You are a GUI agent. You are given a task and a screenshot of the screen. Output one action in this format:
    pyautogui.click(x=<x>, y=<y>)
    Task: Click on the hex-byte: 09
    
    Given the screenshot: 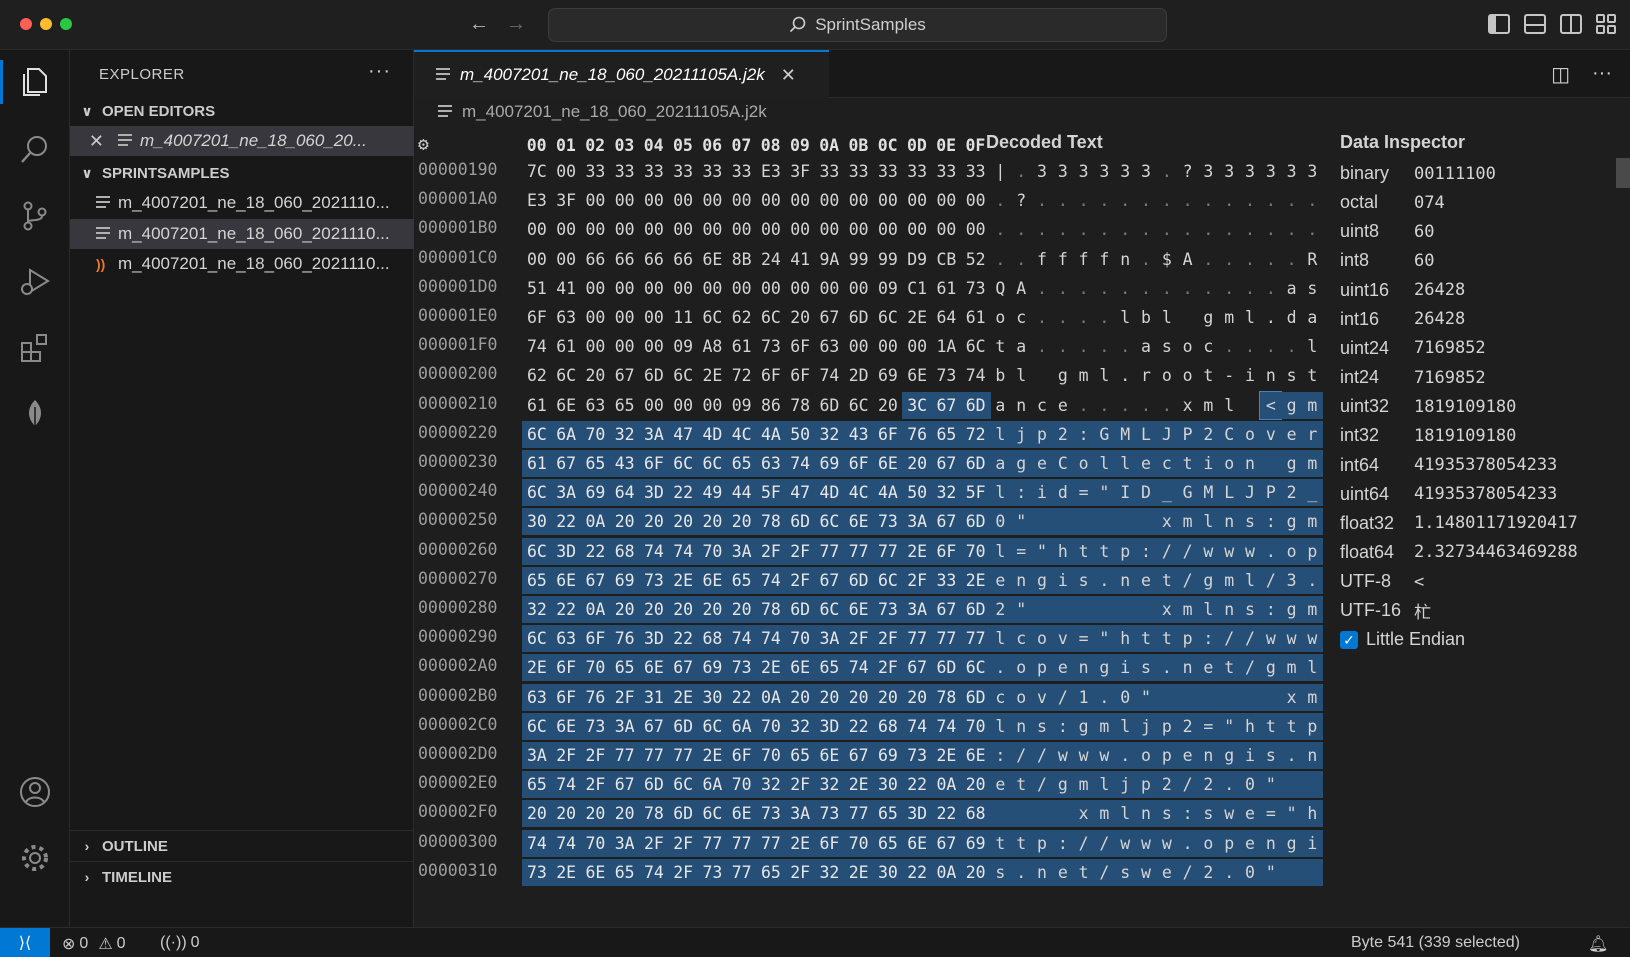 What is the action you would take?
    pyautogui.click(x=683, y=346)
    